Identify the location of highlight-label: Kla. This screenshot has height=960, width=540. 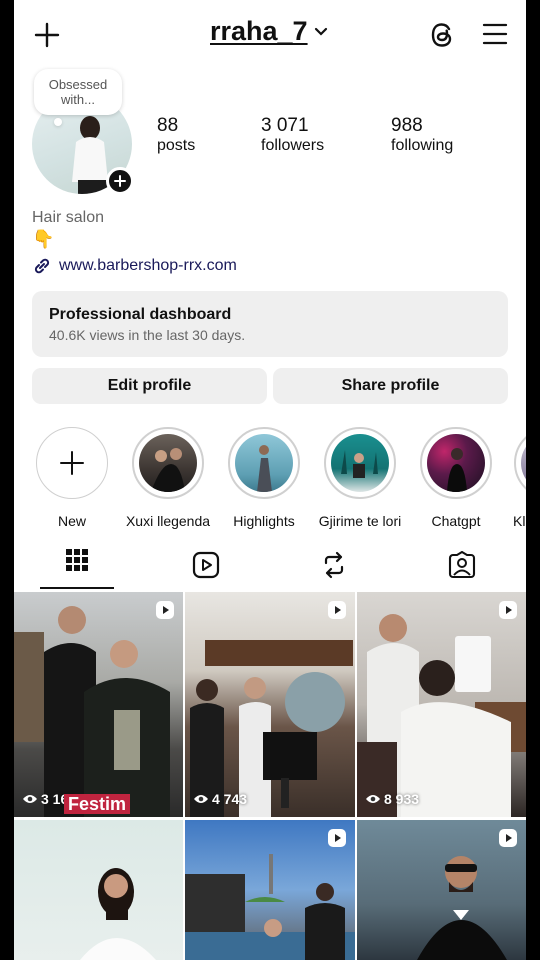
(519, 521).